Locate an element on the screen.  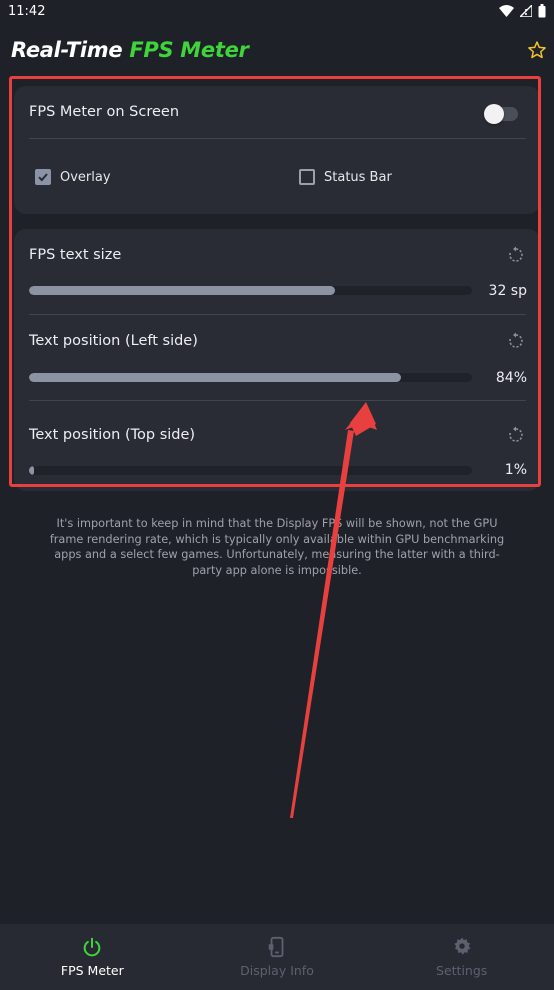
nav-settings: Settings is located at coordinates (461, 957).